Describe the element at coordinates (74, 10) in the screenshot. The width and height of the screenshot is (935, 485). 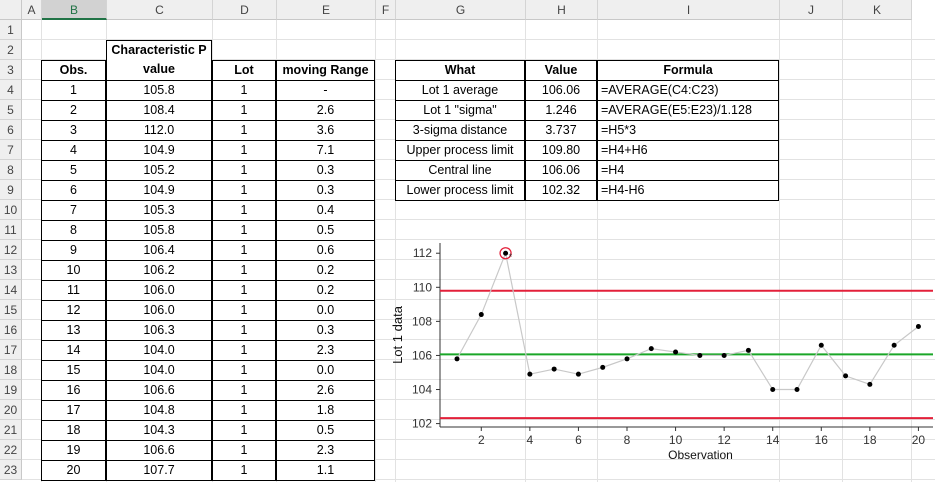
I see `column-header-b: B` at that location.